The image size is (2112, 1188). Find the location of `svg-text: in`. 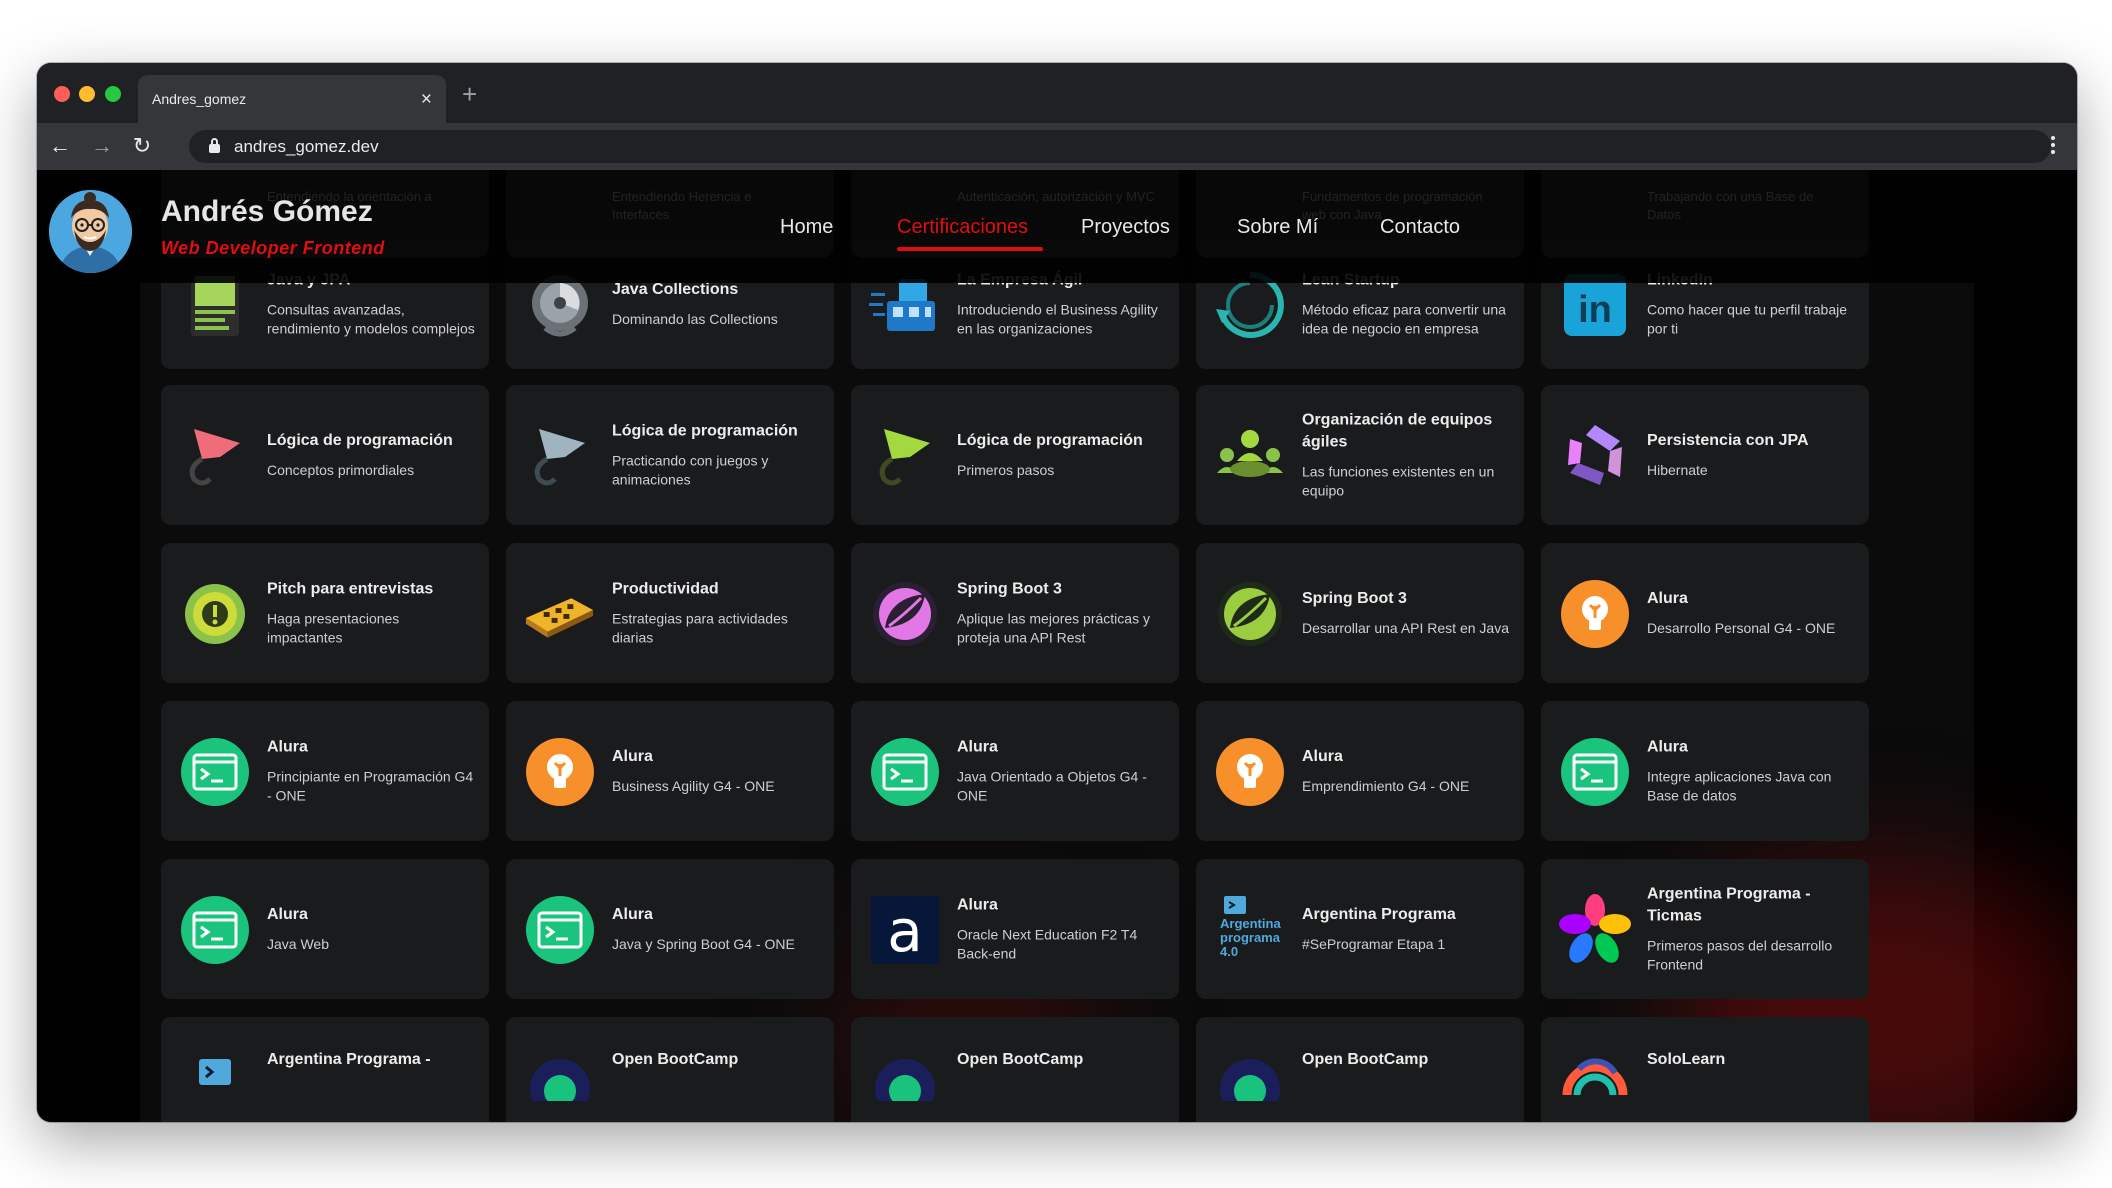

svg-text: in is located at coordinates (1595, 310).